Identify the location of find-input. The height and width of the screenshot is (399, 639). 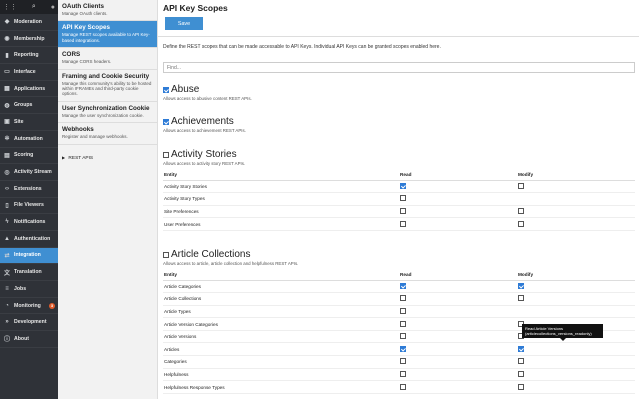
(399, 67).